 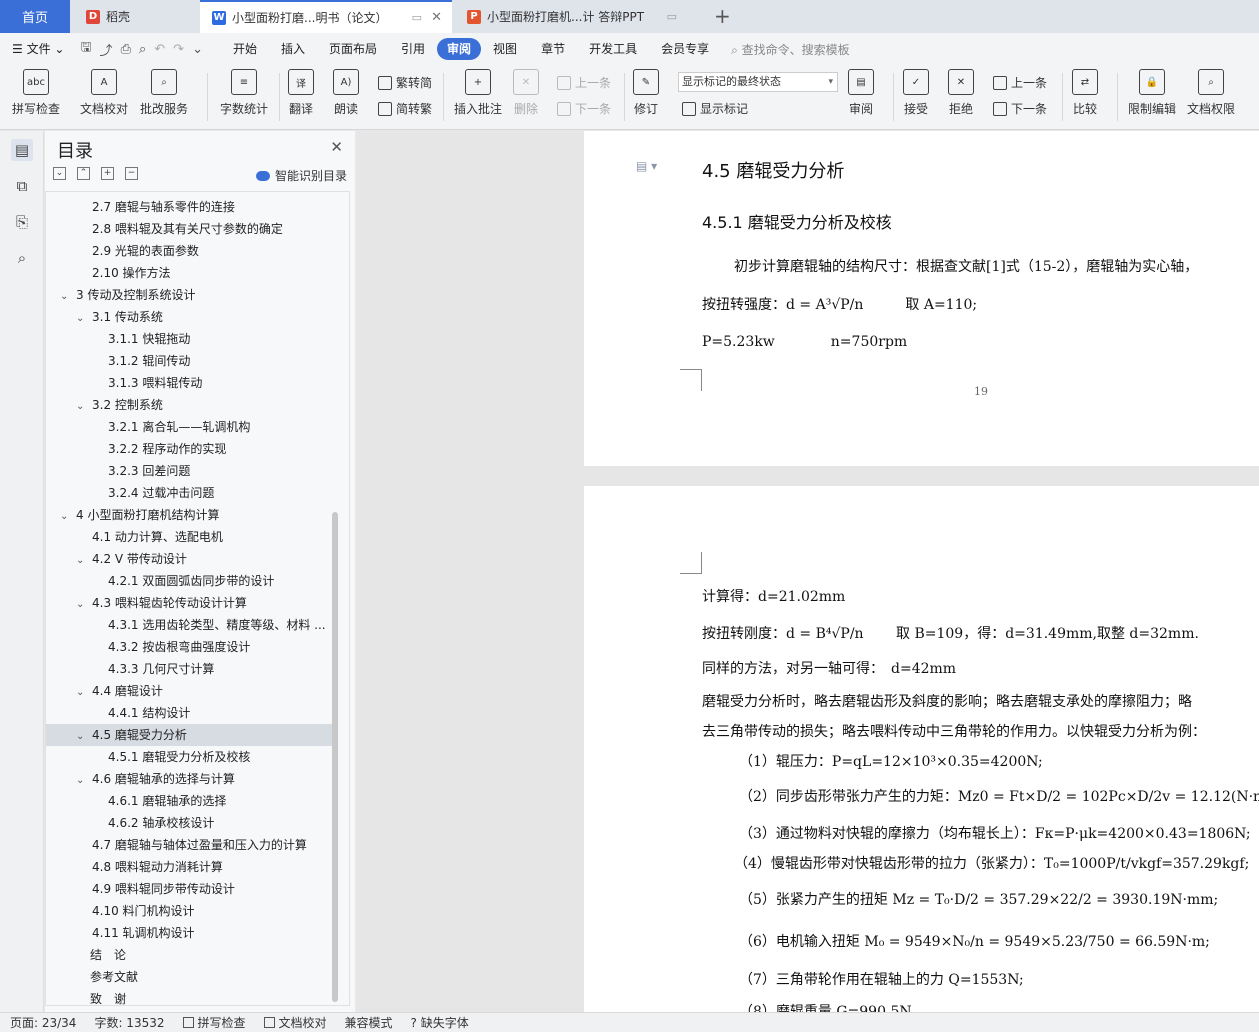 What do you see at coordinates (190, 581) in the screenshot?
I see `toc-item: 4.2.1 双面圆弧齿同步带的设计` at bounding box center [190, 581].